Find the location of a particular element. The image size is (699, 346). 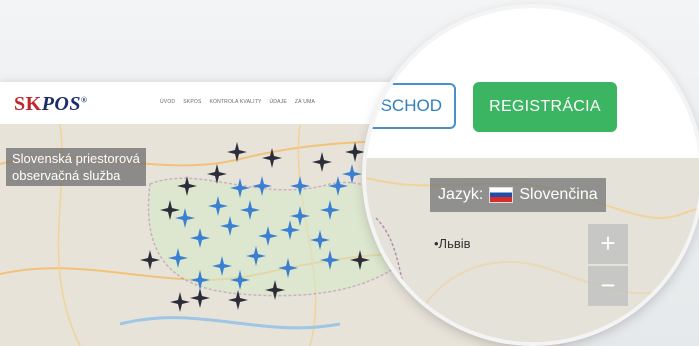

main-nav: ÚVOD SKPOS KONTROLA KVALITY ÚDAJE ZÁ UMA is located at coordinates (237, 102).